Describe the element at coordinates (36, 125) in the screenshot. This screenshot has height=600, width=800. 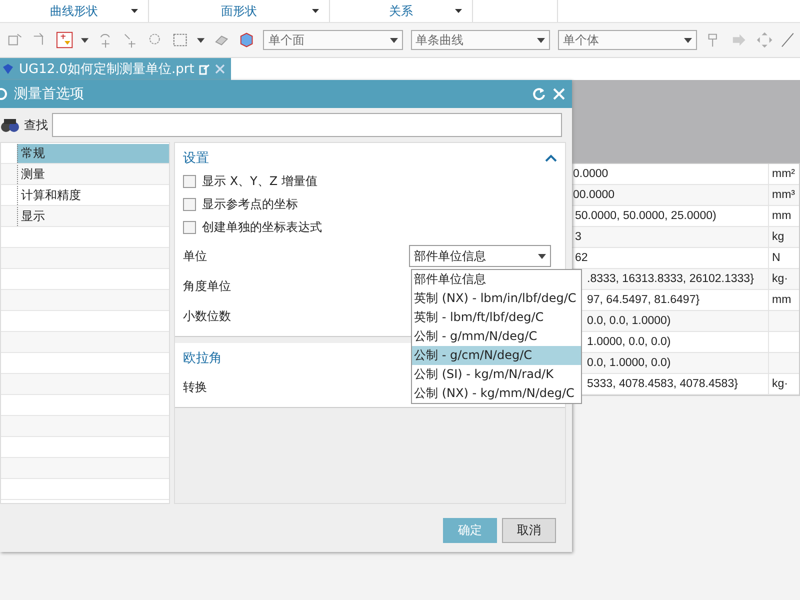
I see `find-label: 查找` at that location.